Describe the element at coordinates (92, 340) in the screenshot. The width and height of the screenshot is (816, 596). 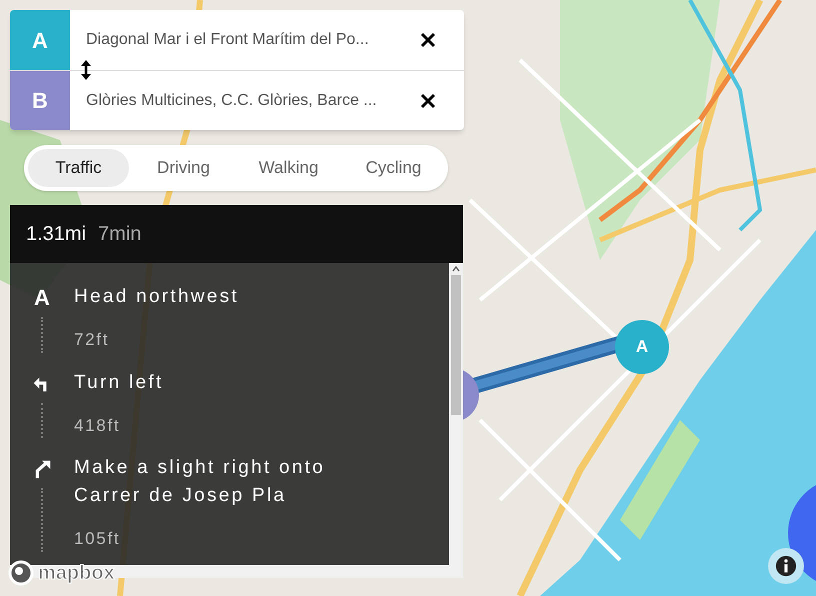
I see `step-distance: 72ft` at that location.